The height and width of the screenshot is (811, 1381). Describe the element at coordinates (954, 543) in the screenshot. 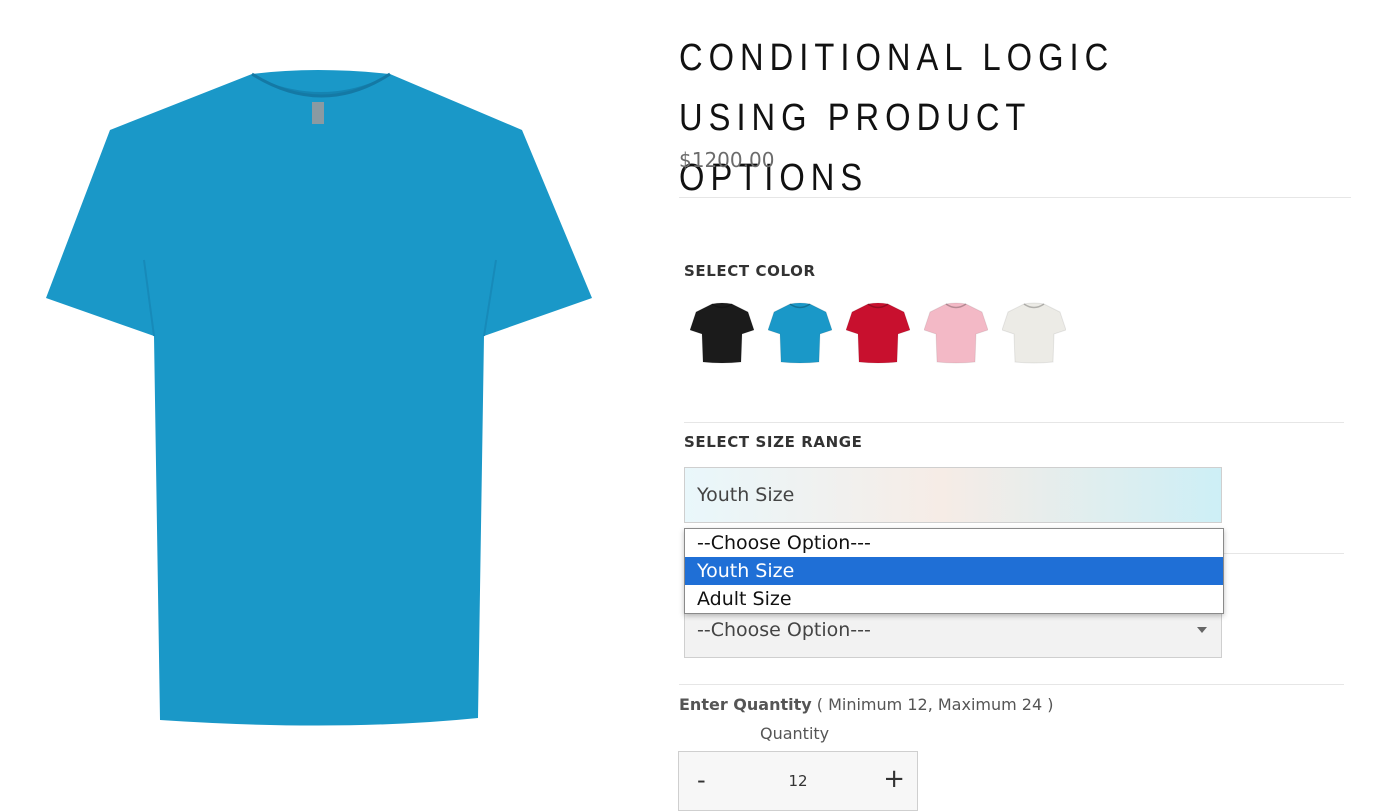

I see `dropdown-option: --Choose Option---` at that location.